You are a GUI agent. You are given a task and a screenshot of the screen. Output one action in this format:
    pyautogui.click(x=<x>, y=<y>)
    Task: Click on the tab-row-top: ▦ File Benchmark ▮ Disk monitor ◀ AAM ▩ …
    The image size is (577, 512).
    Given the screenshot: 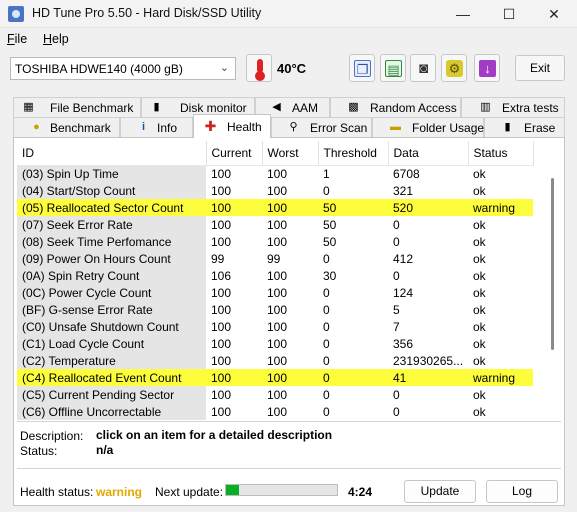 What is the action you would take?
    pyautogui.click(x=289, y=107)
    